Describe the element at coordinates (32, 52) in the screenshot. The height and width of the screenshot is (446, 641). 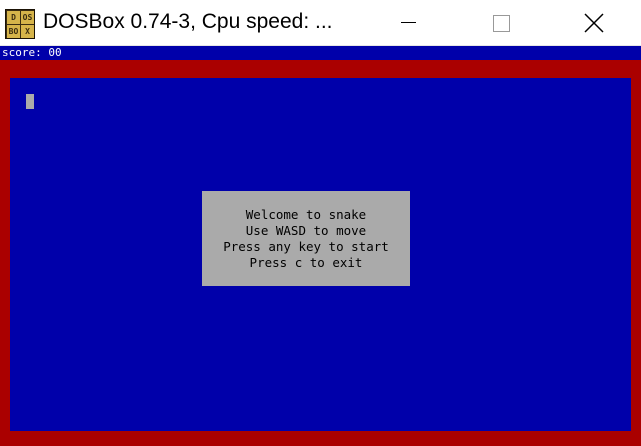
I see `score-display: score: 00` at that location.